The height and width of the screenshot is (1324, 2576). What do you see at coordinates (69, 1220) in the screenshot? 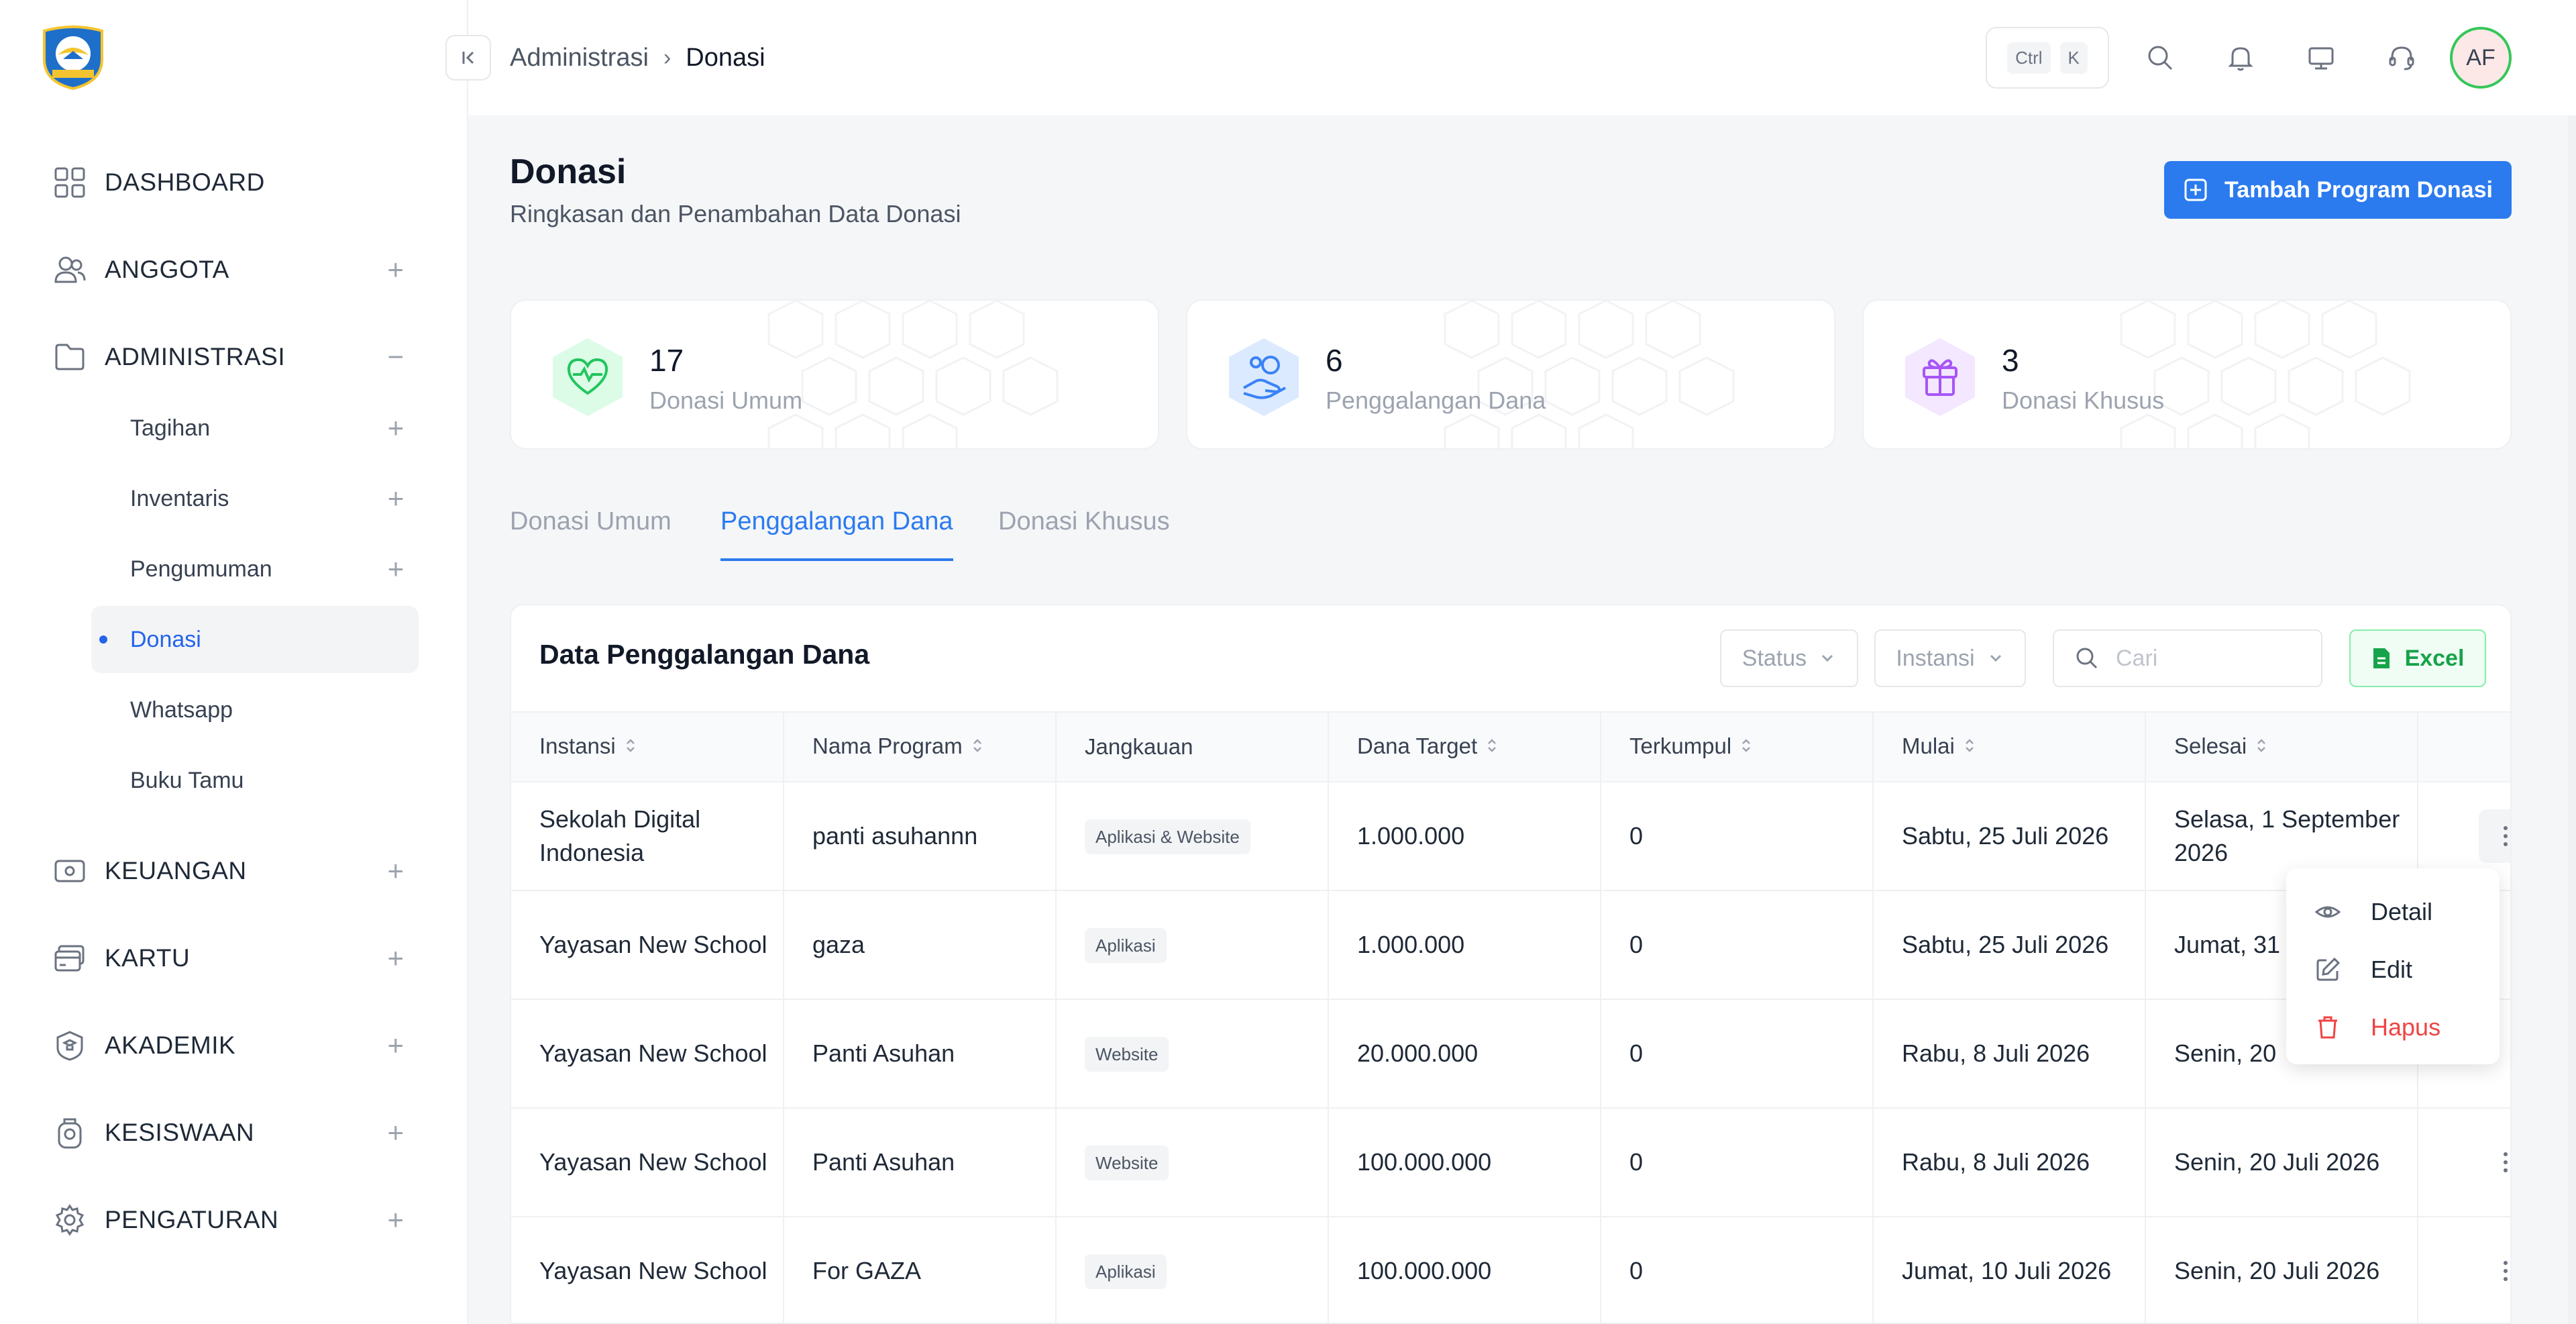
I see `gear-icon` at bounding box center [69, 1220].